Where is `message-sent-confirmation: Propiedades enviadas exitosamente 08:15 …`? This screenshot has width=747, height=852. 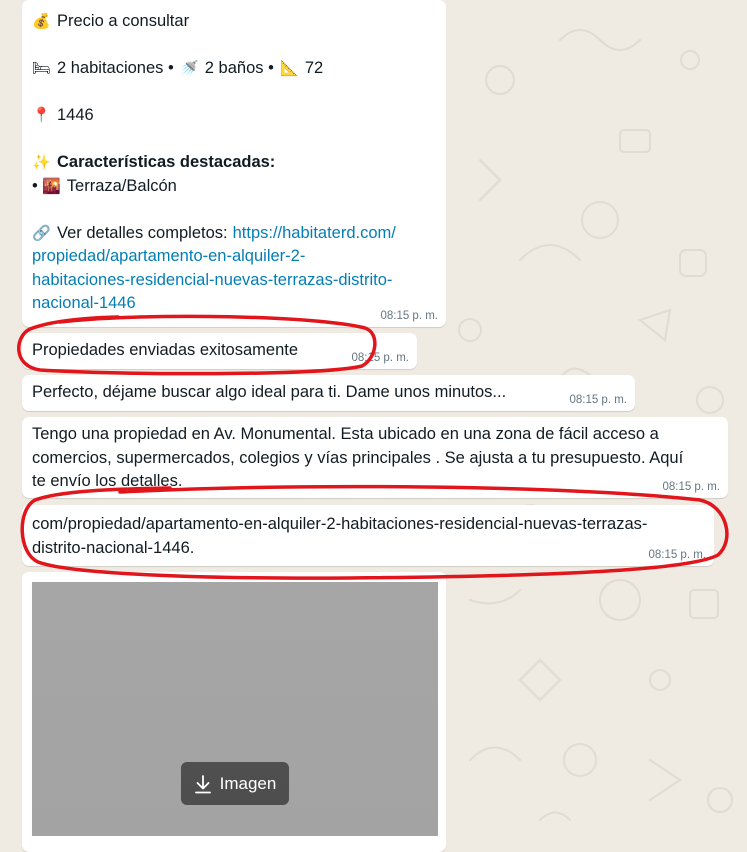
message-sent-confirmation: Propiedades enviadas exitosamente 08:15 … is located at coordinates (219, 351).